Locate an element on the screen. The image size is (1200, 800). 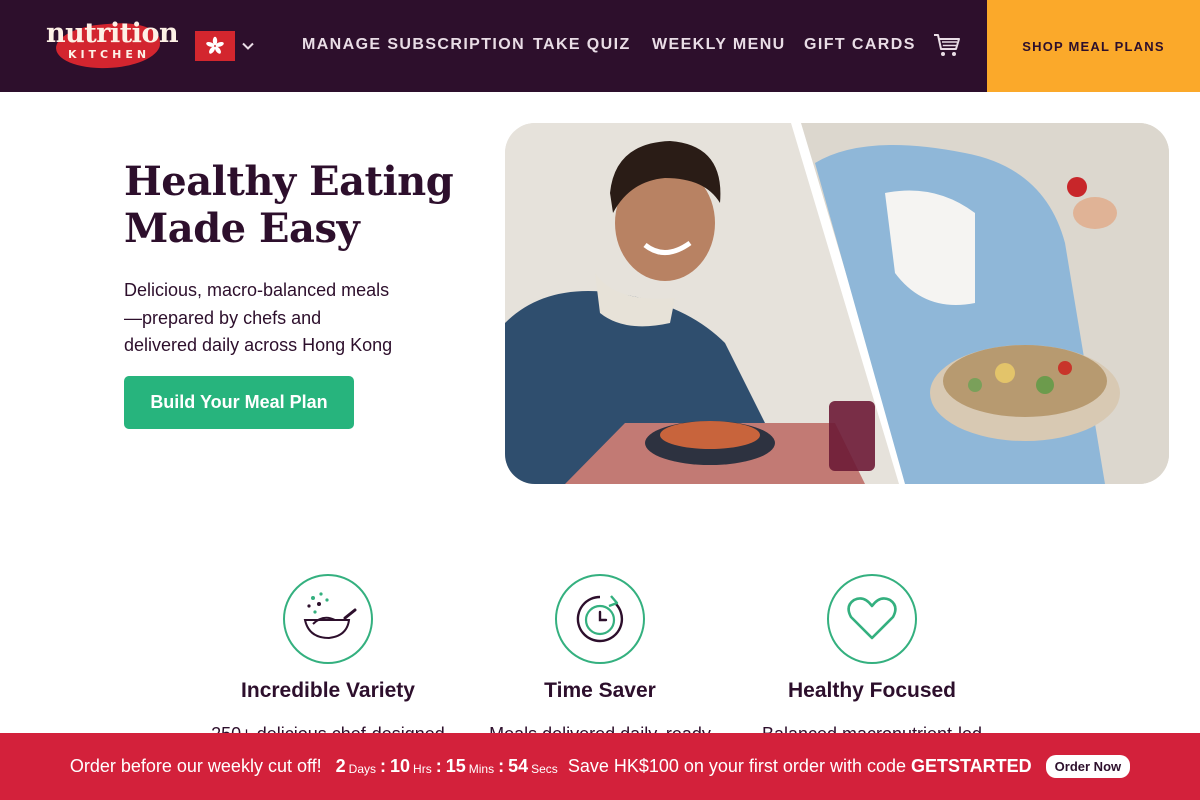
countdown-days: 2 is located at coordinates (340, 766).